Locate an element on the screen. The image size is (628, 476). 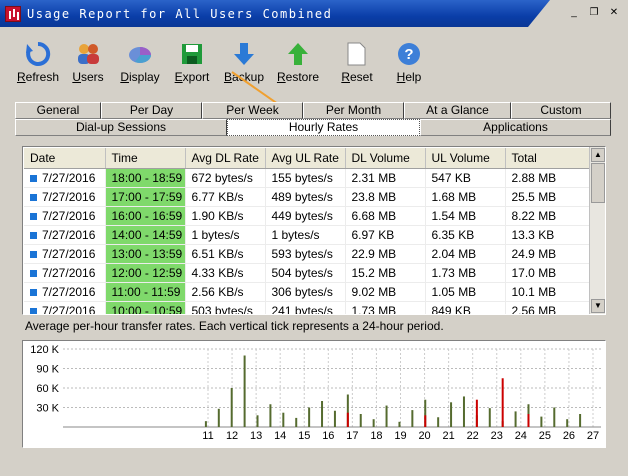
x-tick-label: 12 is located at coordinates (232, 436).